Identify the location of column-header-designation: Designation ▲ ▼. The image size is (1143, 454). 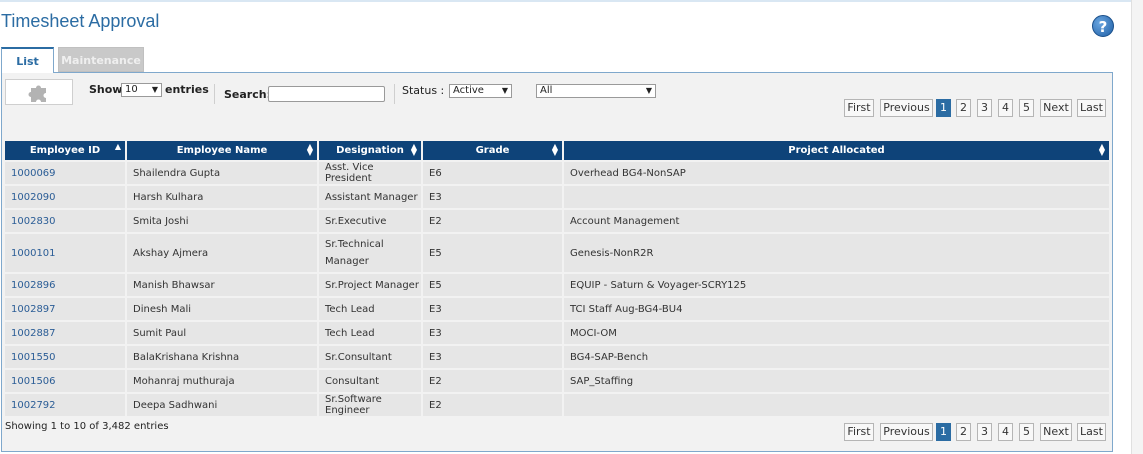
(371, 150).